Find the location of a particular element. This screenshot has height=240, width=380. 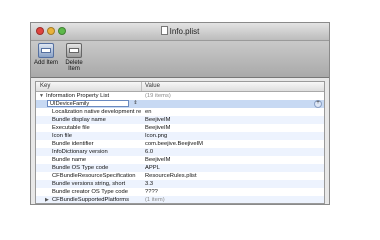

document-icon is located at coordinates (164, 30).